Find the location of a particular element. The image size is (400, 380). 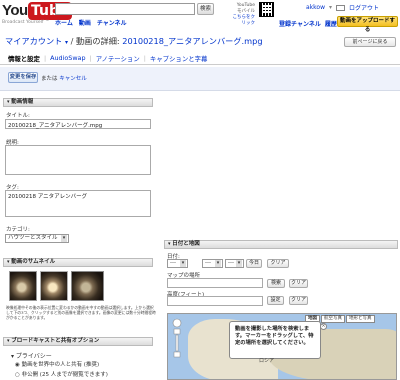

mail-icon is located at coordinates (341, 7).